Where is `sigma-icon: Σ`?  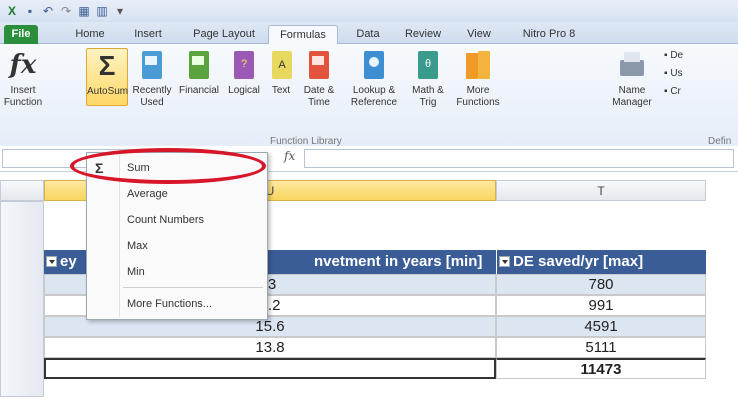
sigma-icon: Σ is located at coordinates (107, 65).